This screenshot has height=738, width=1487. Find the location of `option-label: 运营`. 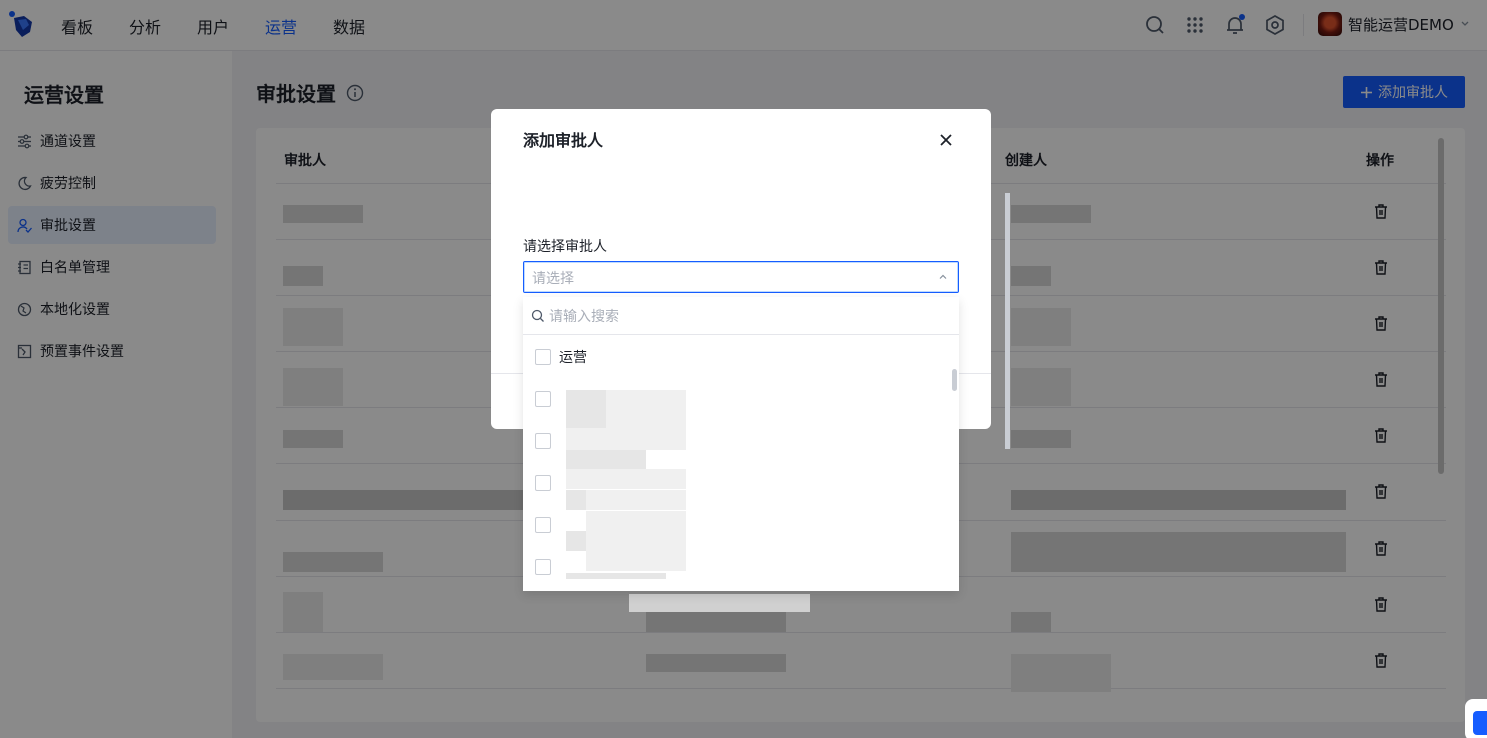

option-label: 运营 is located at coordinates (573, 357).